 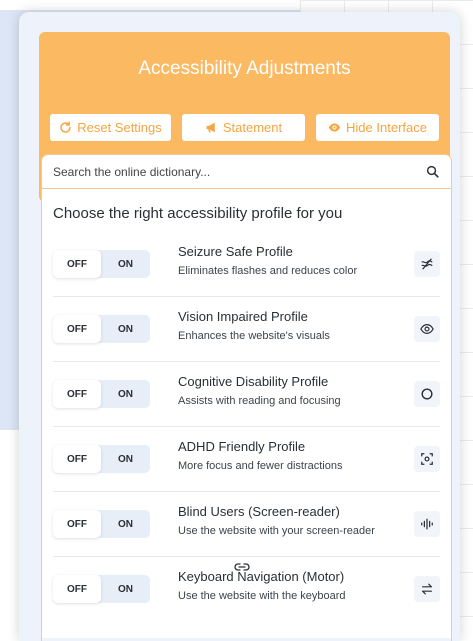 What do you see at coordinates (242, 446) in the screenshot?
I see `profile-name: ADHD Friendly Profile` at bounding box center [242, 446].